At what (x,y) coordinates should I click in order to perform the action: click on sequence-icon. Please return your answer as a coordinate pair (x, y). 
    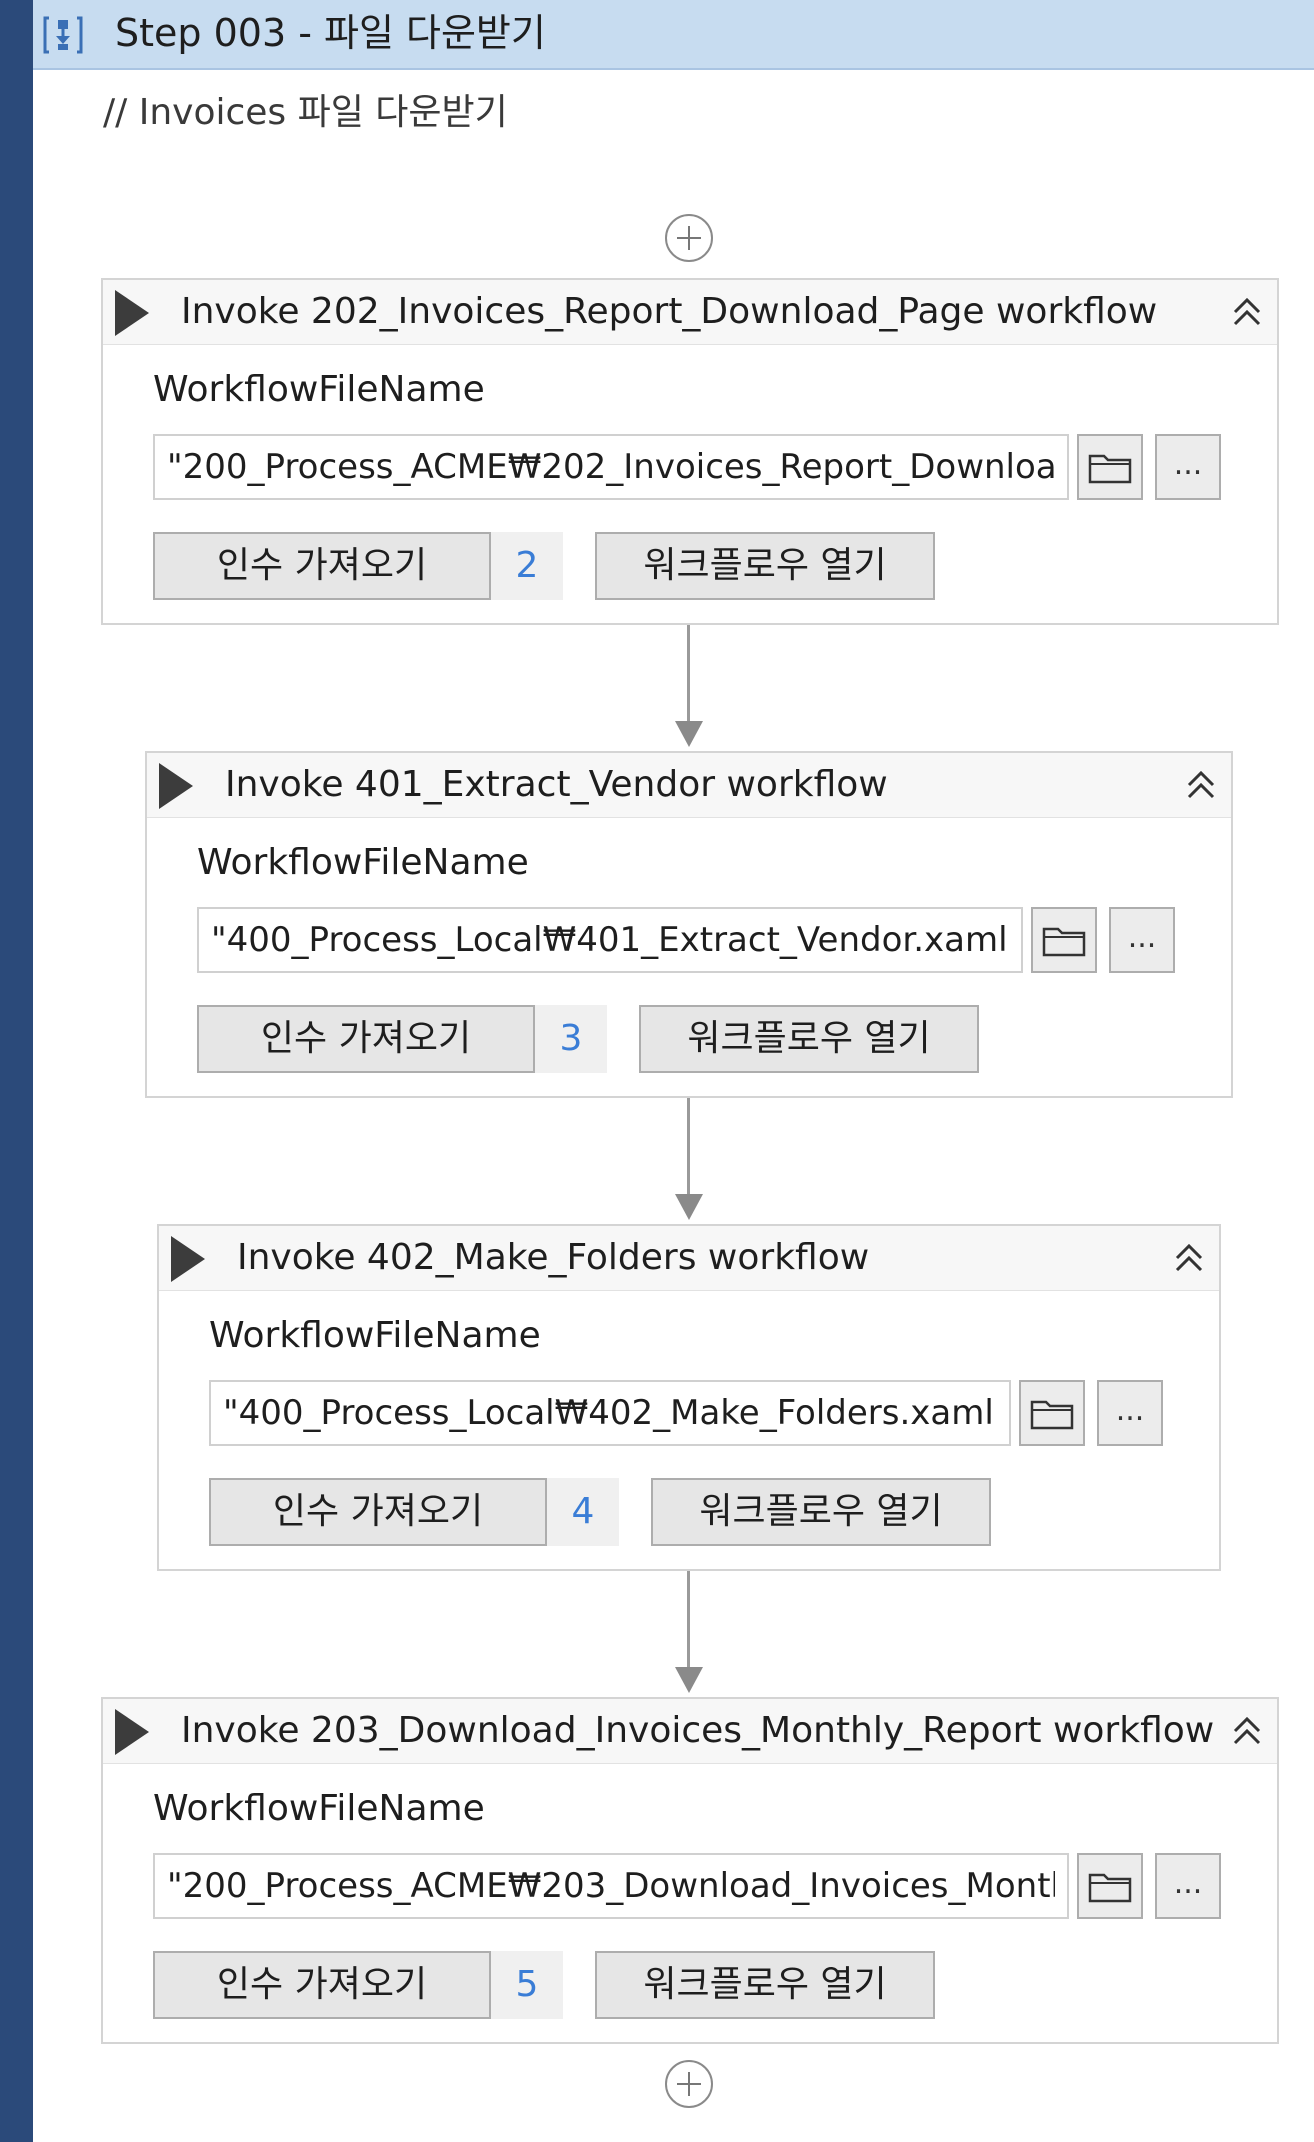
    Looking at the image, I should click on (63, 35).